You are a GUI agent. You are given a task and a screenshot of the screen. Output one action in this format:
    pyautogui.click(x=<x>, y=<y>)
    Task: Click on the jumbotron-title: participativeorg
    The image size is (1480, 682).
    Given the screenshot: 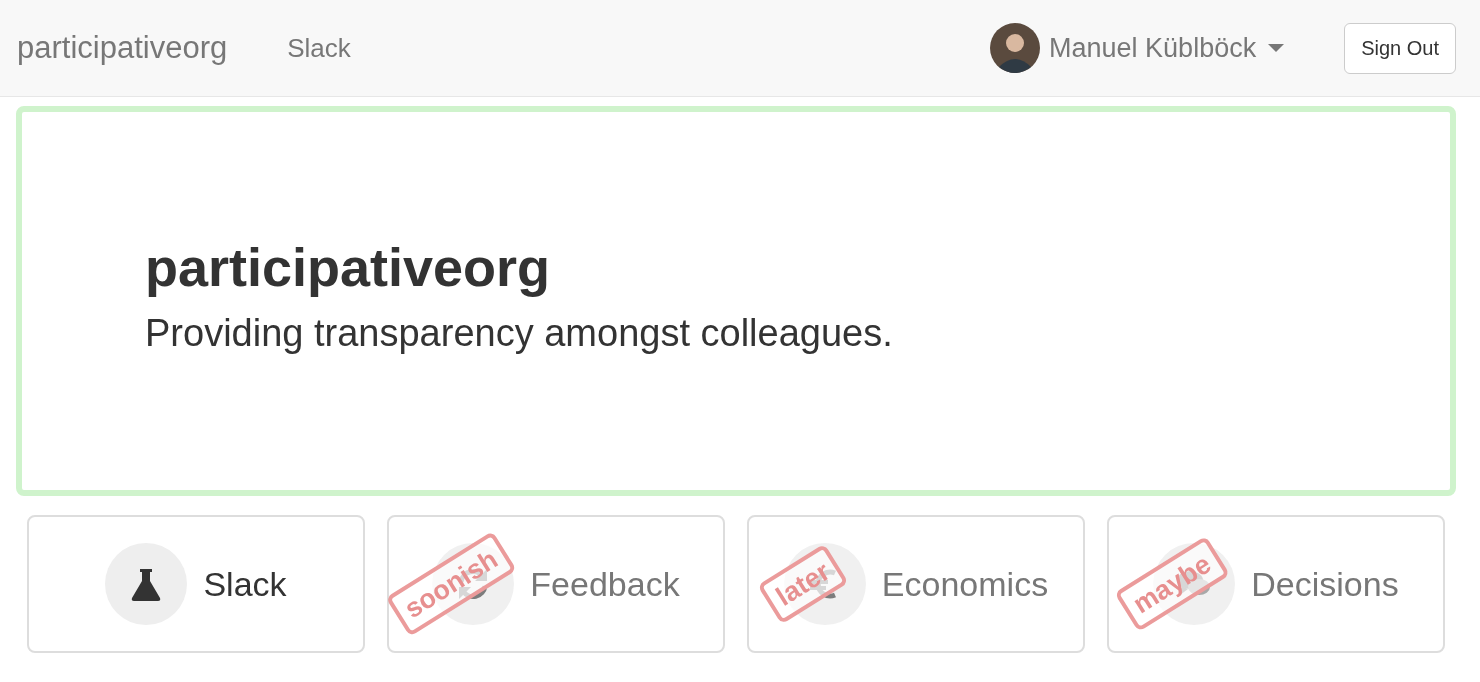 What is the action you would take?
    pyautogui.click(x=348, y=266)
    